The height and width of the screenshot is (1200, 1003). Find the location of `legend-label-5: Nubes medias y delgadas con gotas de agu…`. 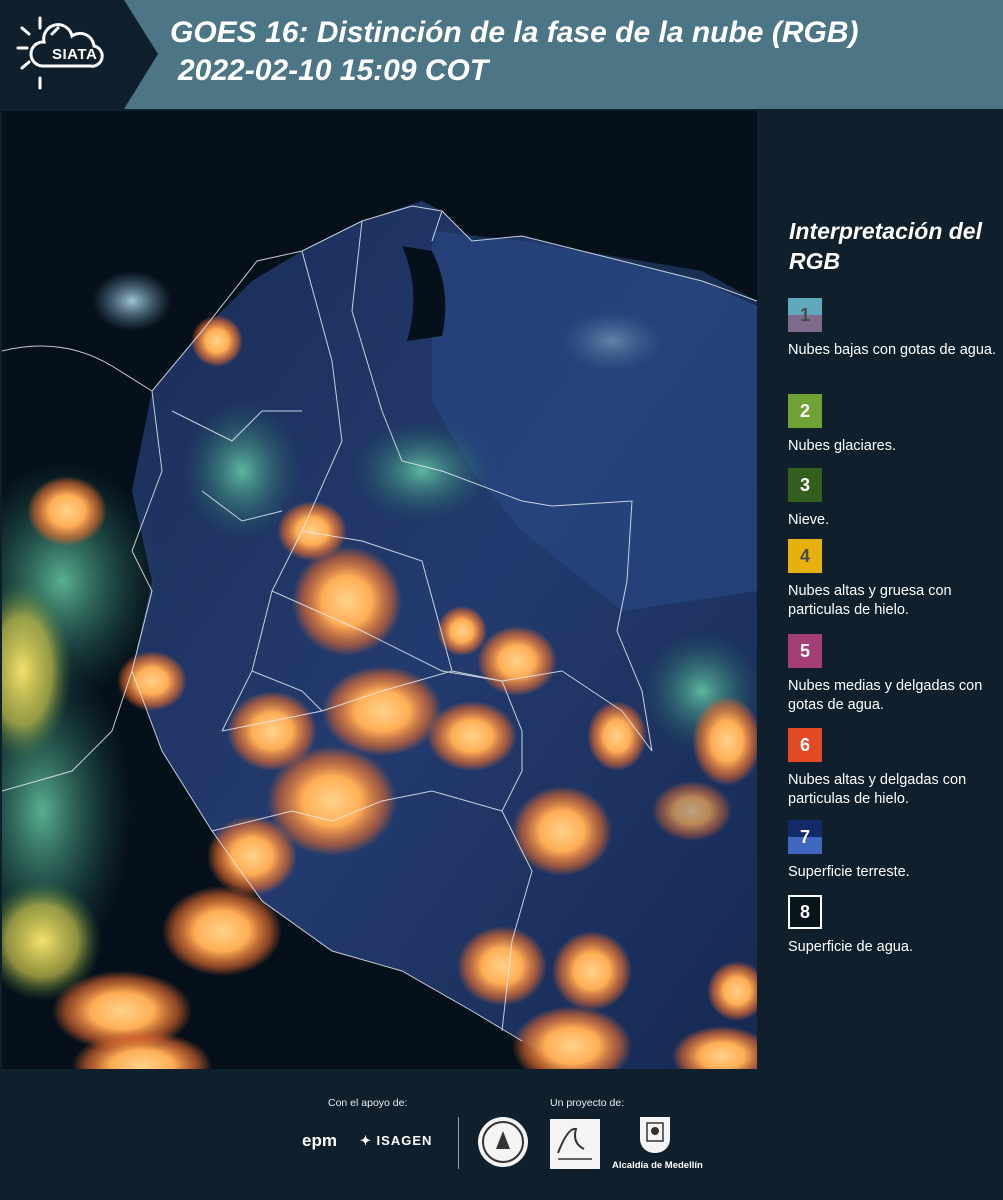

legend-label-5: Nubes medias y delgadas con gotas de agu… is located at coordinates (885, 695).